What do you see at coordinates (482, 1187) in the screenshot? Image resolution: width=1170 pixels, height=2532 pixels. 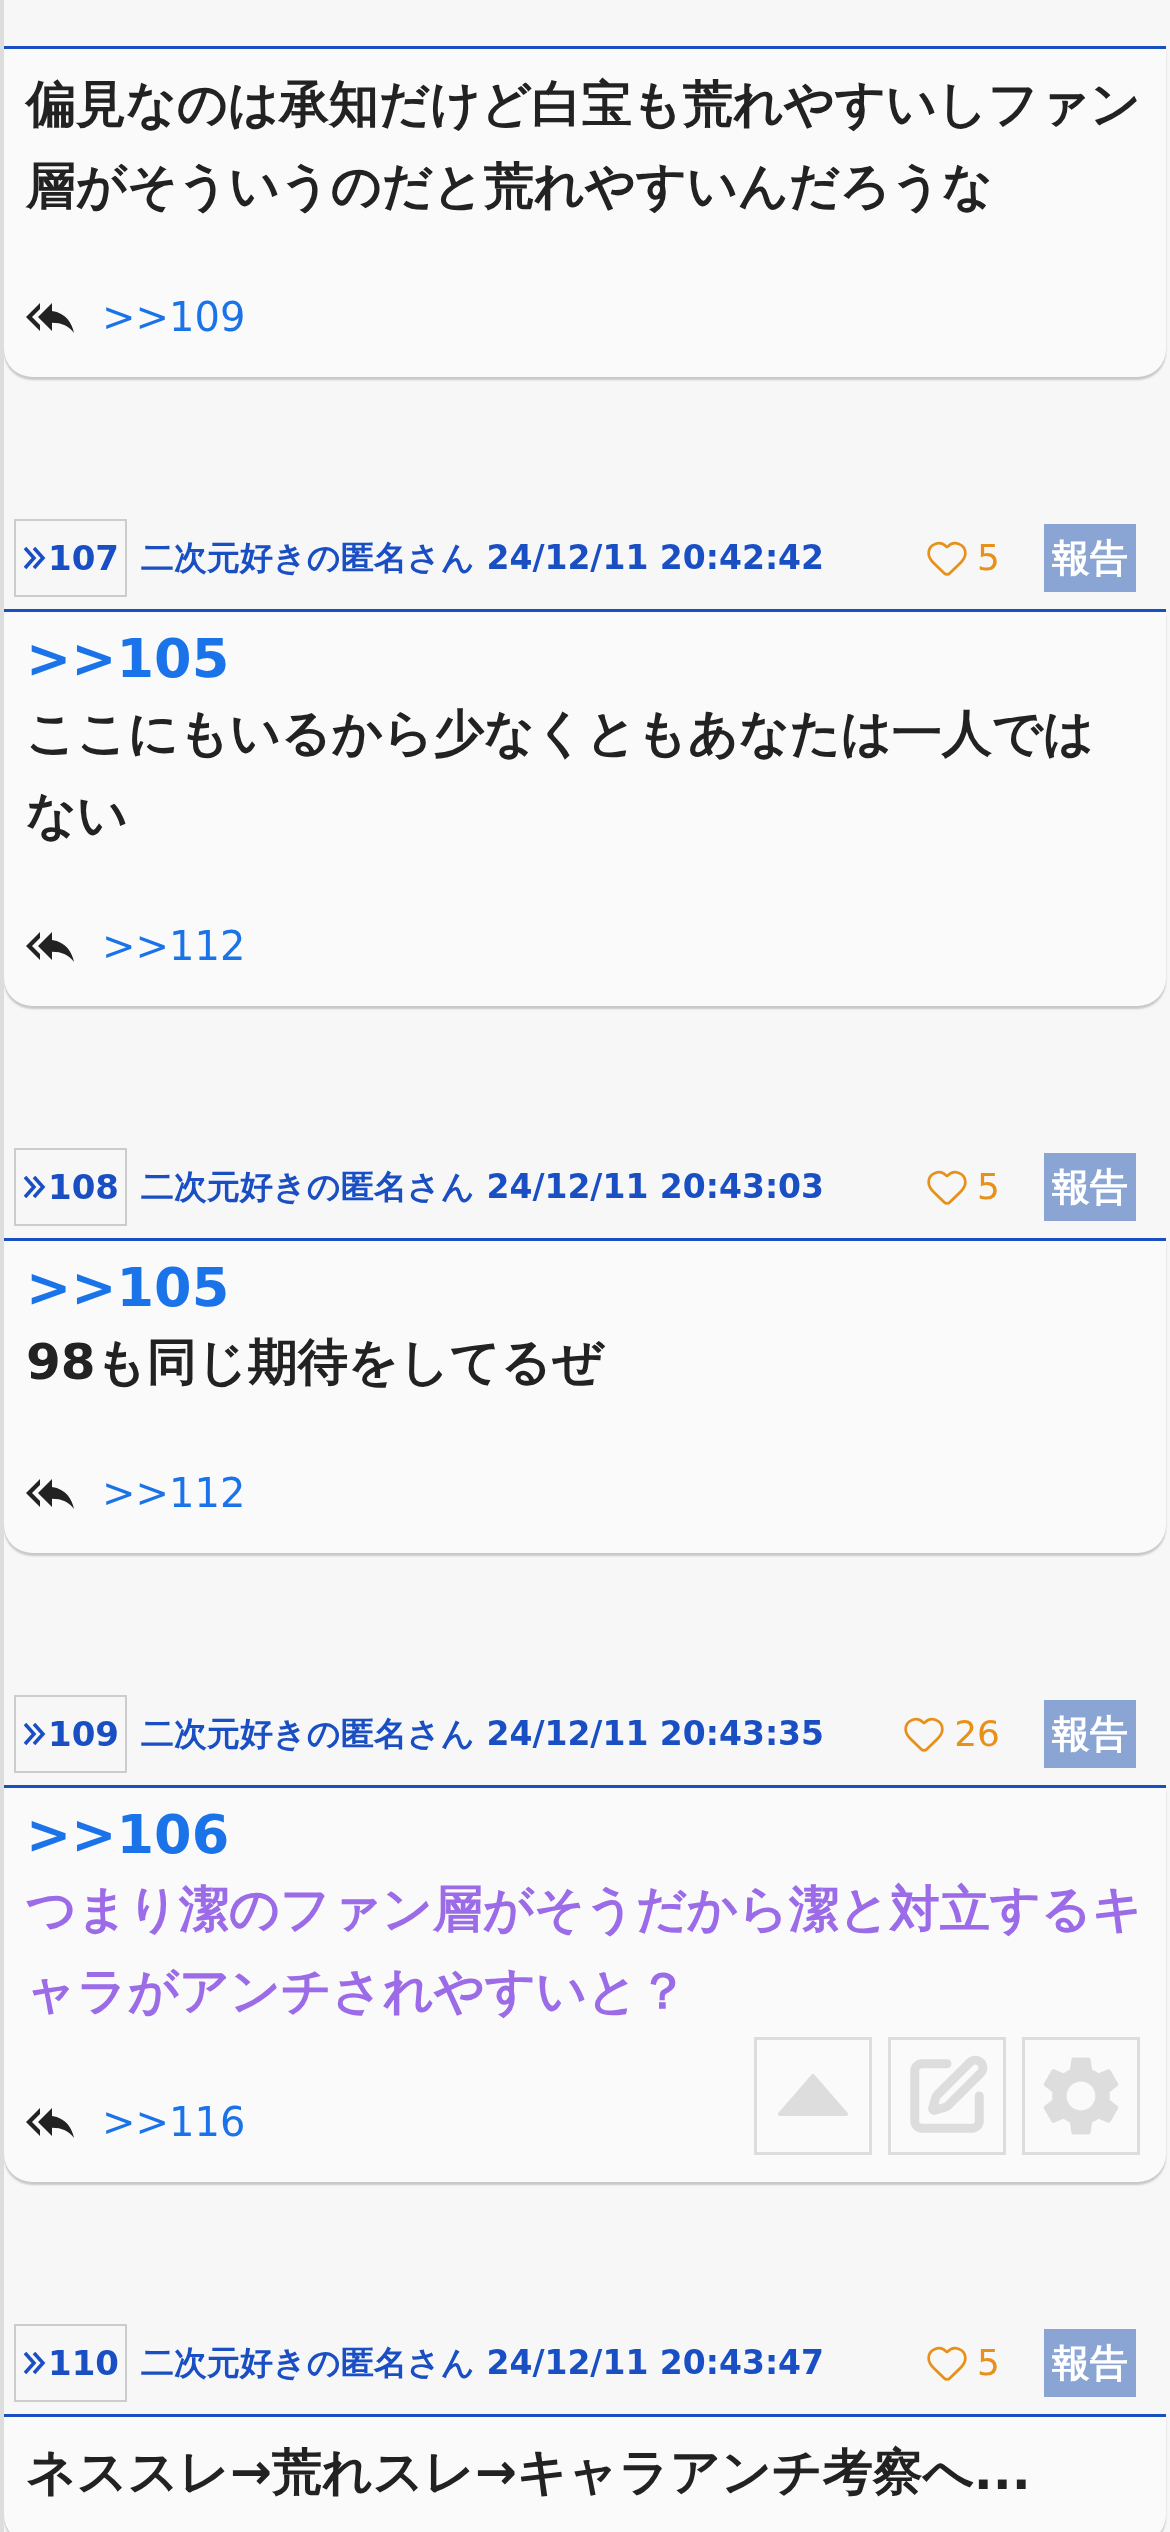 I see `post-author-date: 二次元好きの匿名さん 24/12/11 20:43:03` at bounding box center [482, 1187].